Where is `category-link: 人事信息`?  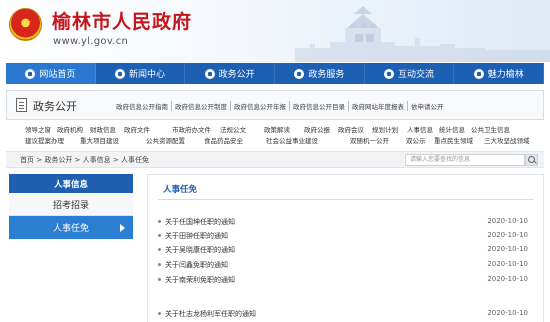
category-link: 人事信息 is located at coordinates (423, 129).